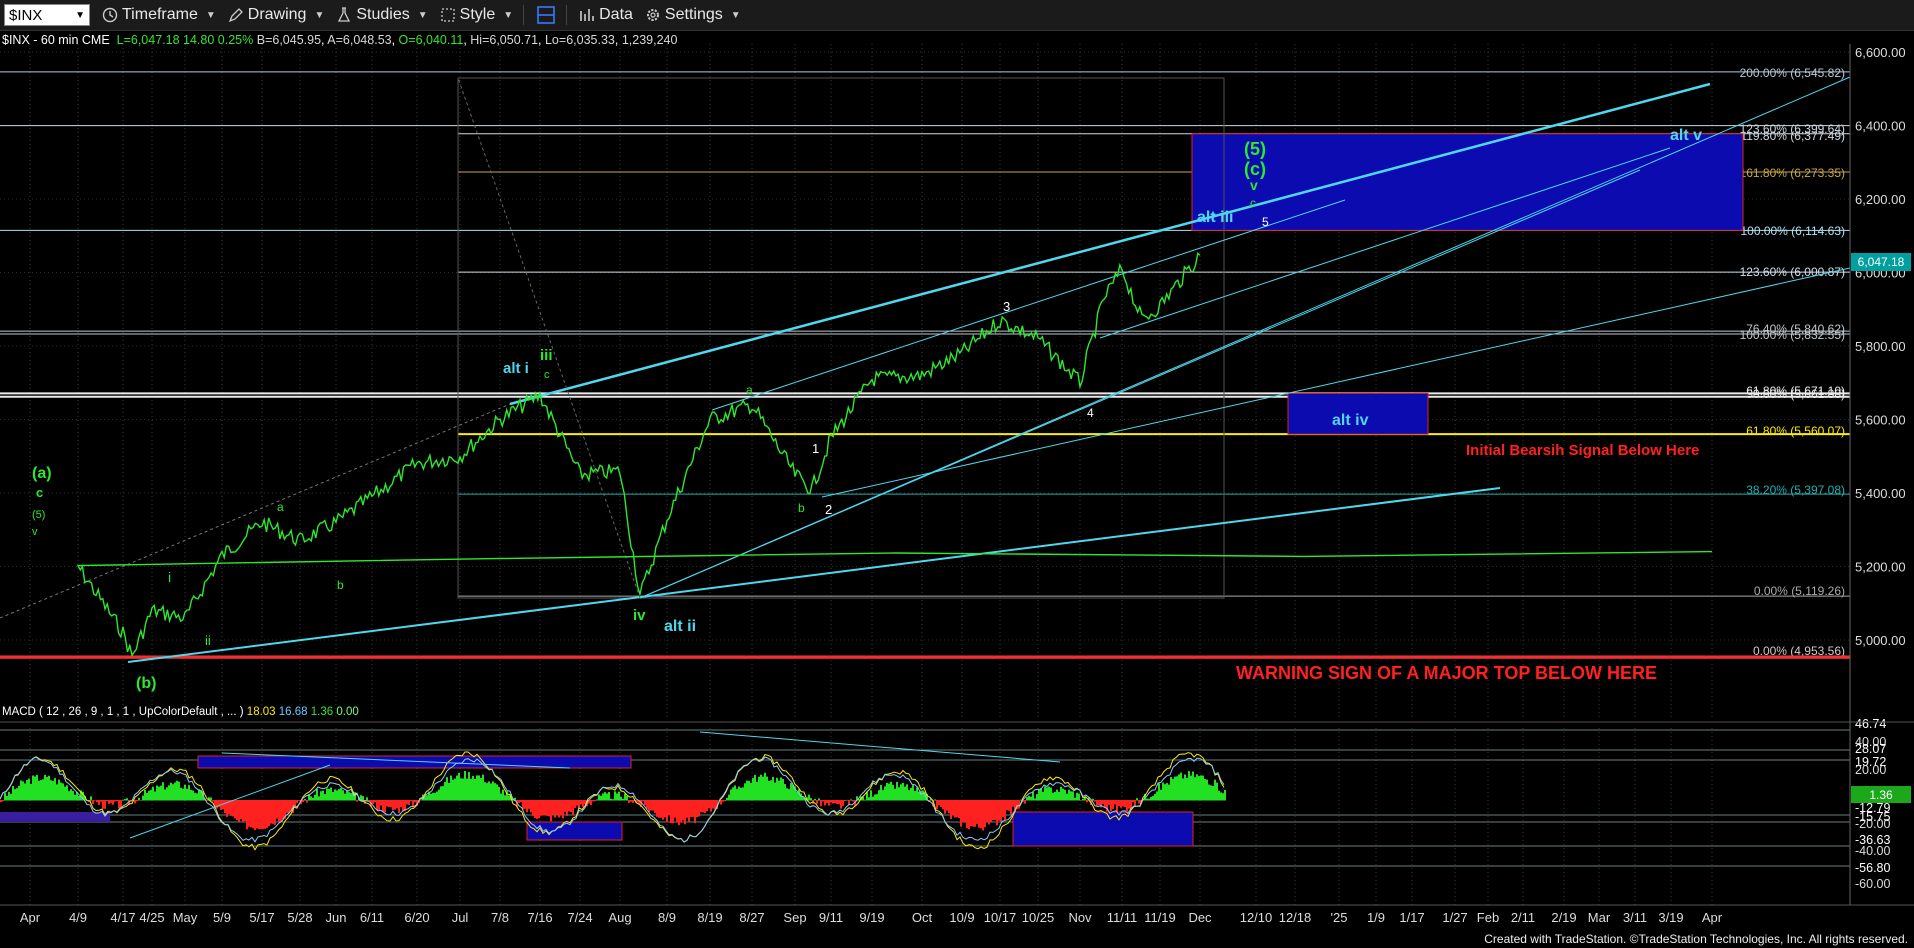 This screenshot has width=1914, height=948. I want to click on wave-label: (c), so click(1255, 169).